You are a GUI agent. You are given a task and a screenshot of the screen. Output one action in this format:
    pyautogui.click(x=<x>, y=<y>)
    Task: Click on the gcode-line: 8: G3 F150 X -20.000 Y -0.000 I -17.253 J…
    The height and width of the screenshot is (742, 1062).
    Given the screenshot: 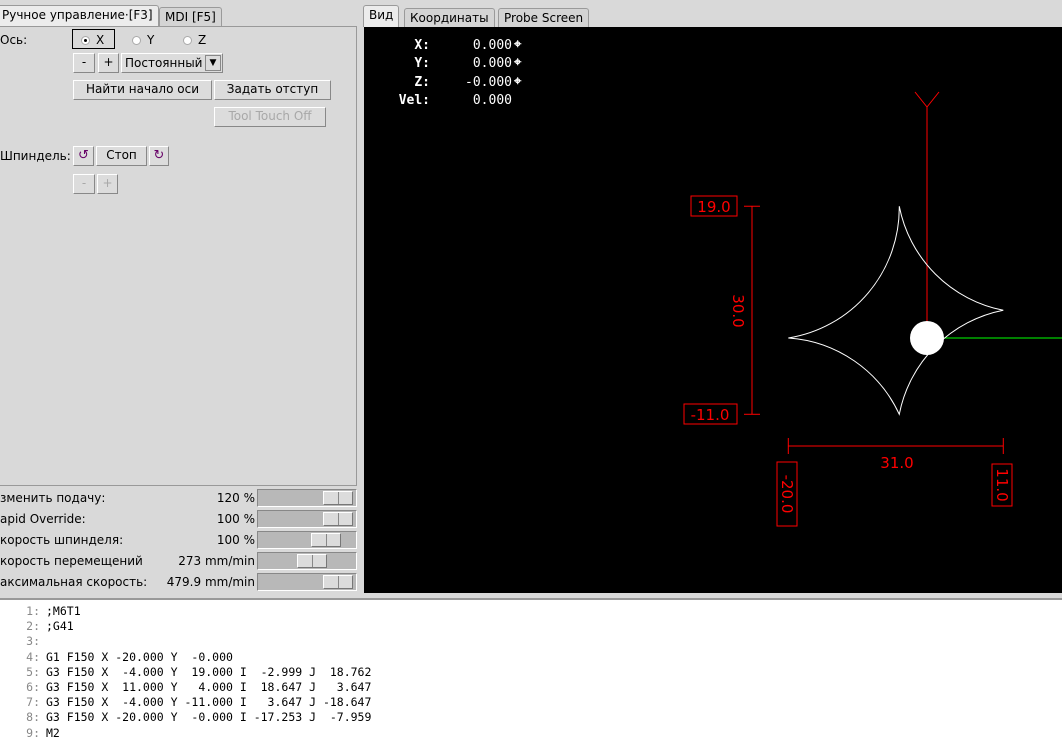 What is the action you would take?
    pyautogui.click(x=531, y=717)
    